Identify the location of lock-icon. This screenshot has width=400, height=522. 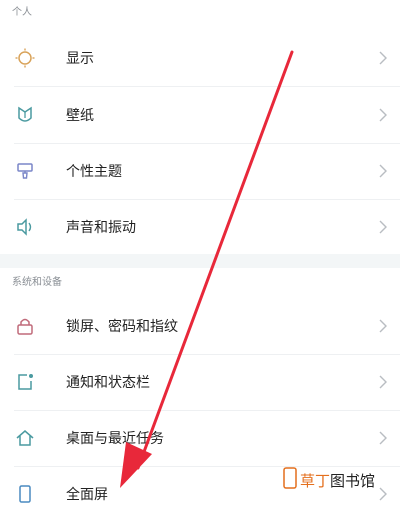
(25, 326).